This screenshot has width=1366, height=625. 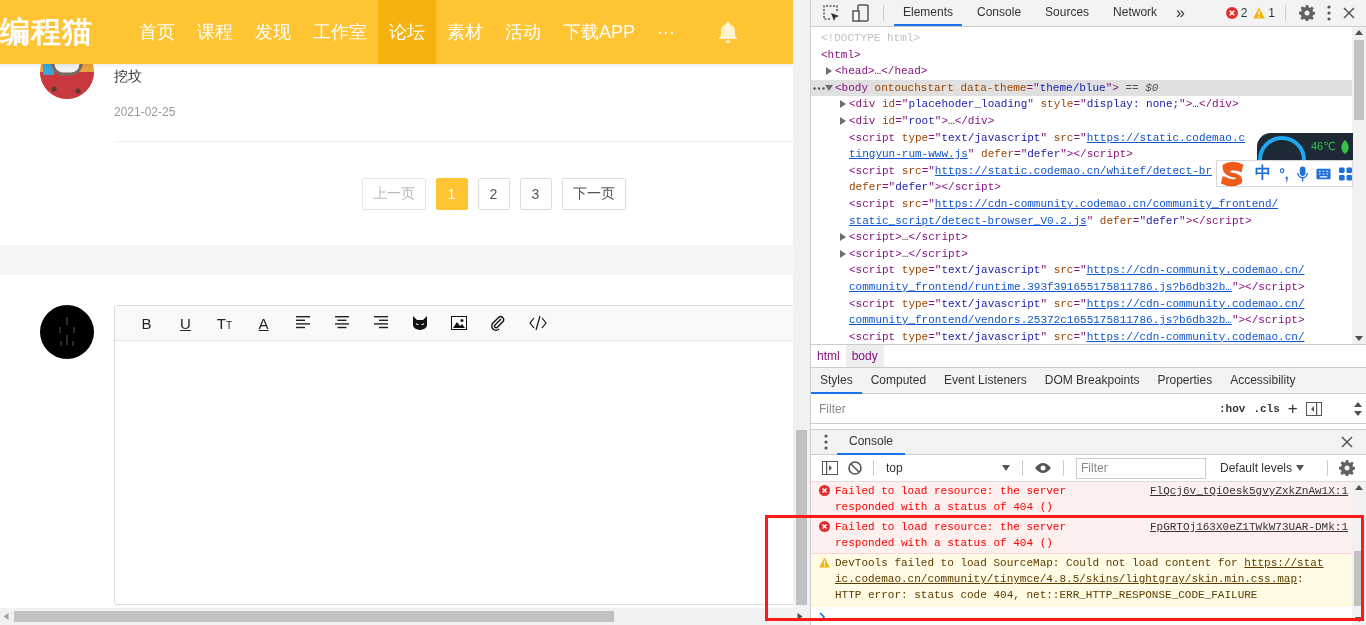 I want to click on bold-button: B, so click(x=146, y=323).